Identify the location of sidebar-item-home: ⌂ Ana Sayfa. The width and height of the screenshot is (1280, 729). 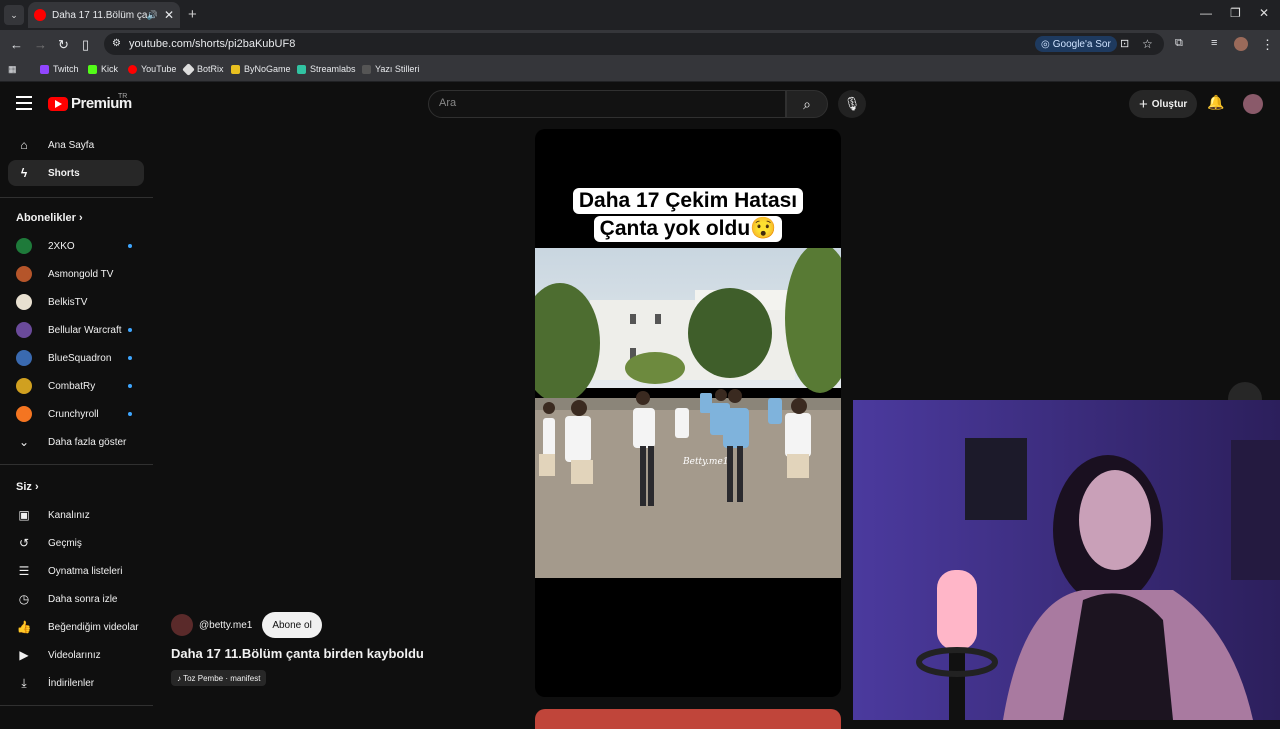
(76, 145).